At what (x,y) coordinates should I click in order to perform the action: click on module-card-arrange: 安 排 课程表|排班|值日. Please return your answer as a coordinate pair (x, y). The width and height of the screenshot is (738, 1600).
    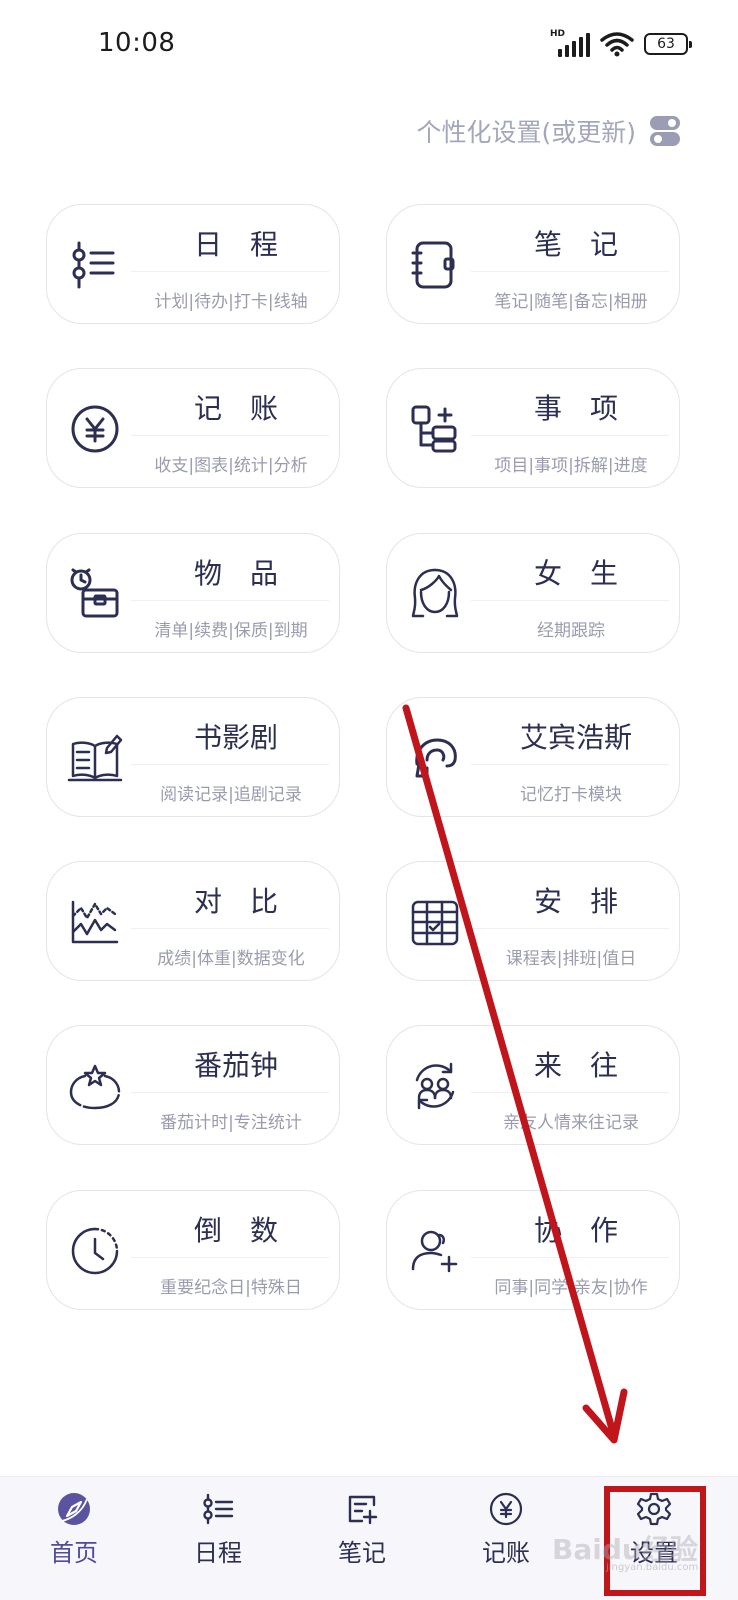
    Looking at the image, I should click on (533, 921).